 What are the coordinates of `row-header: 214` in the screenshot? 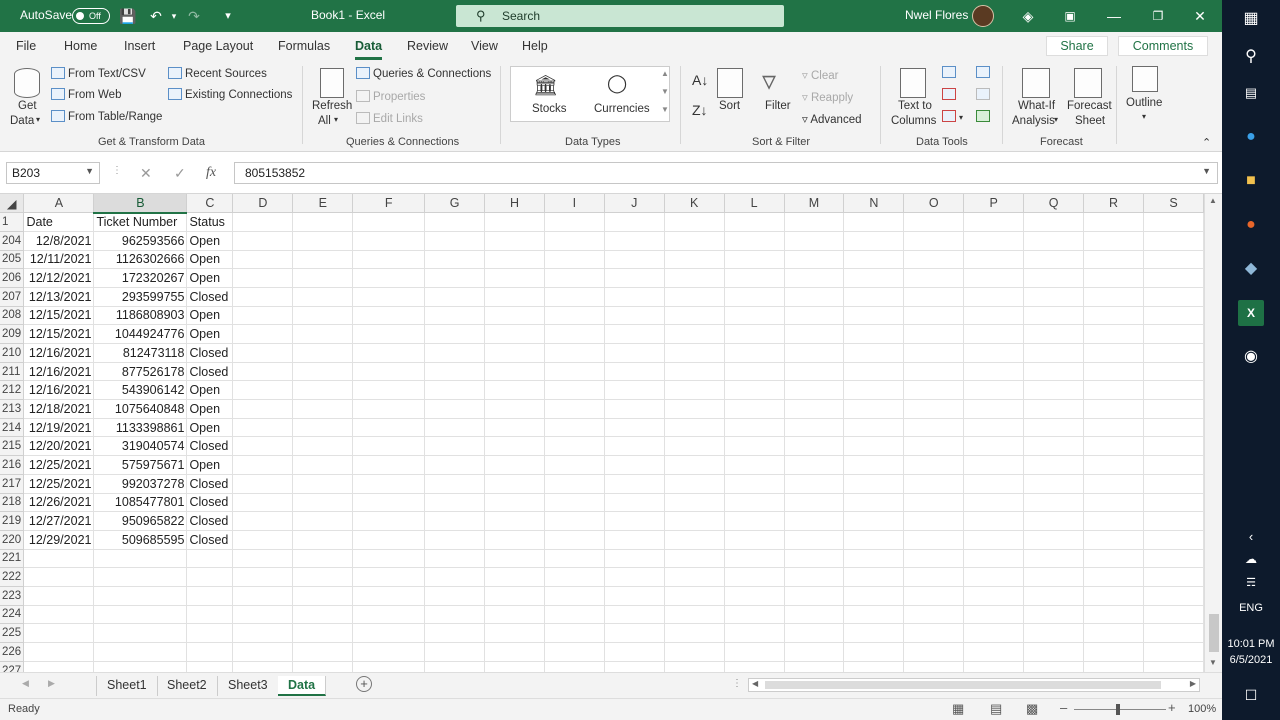 It's located at (12, 428).